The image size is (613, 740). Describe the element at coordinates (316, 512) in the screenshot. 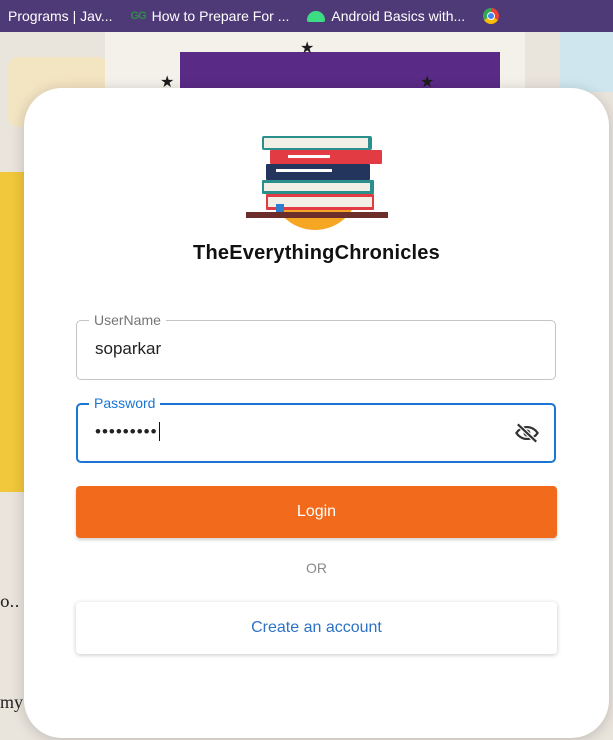

I see `login-button: Login` at that location.